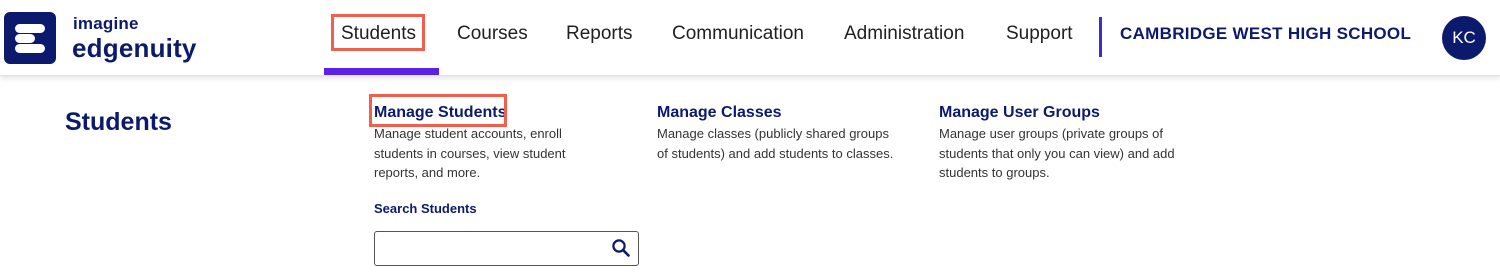 Image resolution: width=1500 pixels, height=275 pixels. Describe the element at coordinates (468, 133) in the screenshot. I see `description-line: Manage student accounts, enroll` at that location.